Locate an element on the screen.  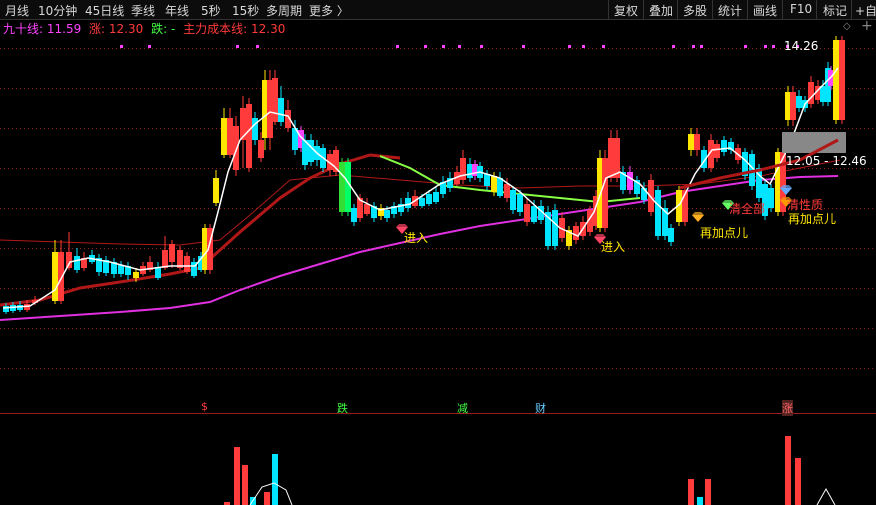
signal-wealth: 财 is located at coordinates (540, 408).